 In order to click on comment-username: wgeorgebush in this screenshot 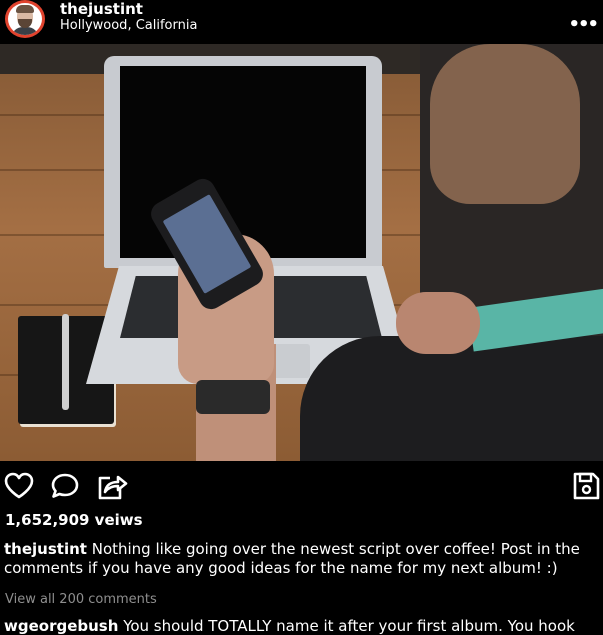, I will do `click(61, 626)`.